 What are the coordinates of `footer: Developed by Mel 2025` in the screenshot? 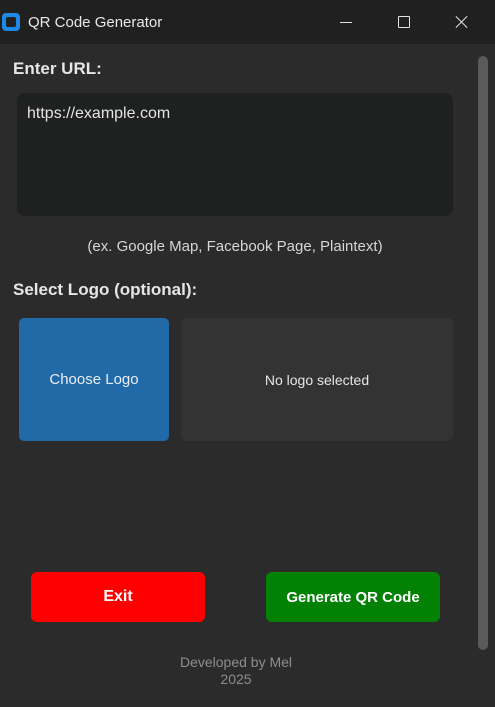 It's located at (236, 671).